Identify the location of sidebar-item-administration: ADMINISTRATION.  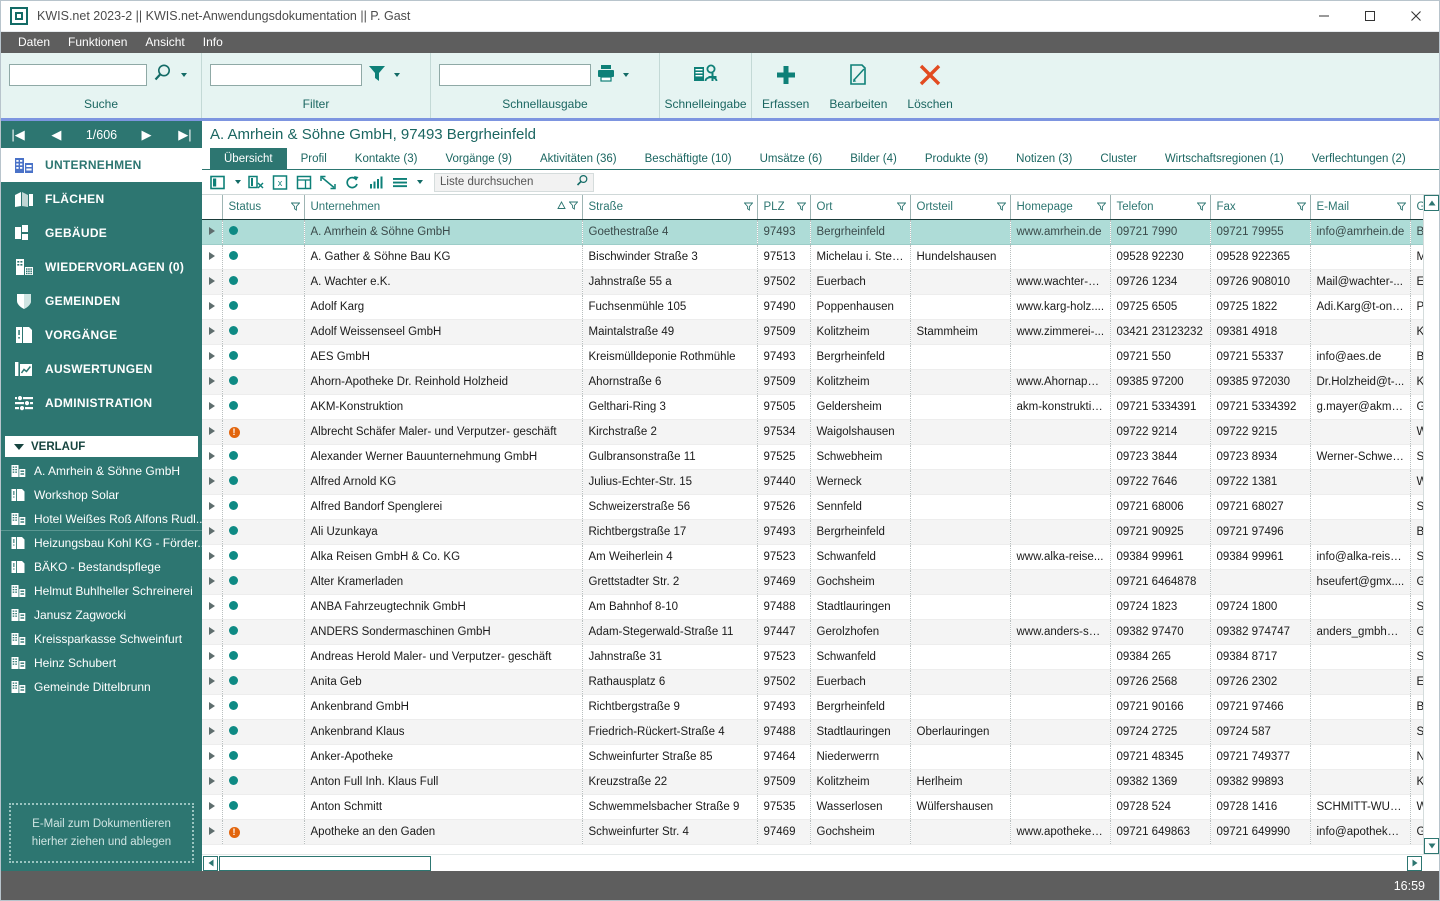
(101, 403).